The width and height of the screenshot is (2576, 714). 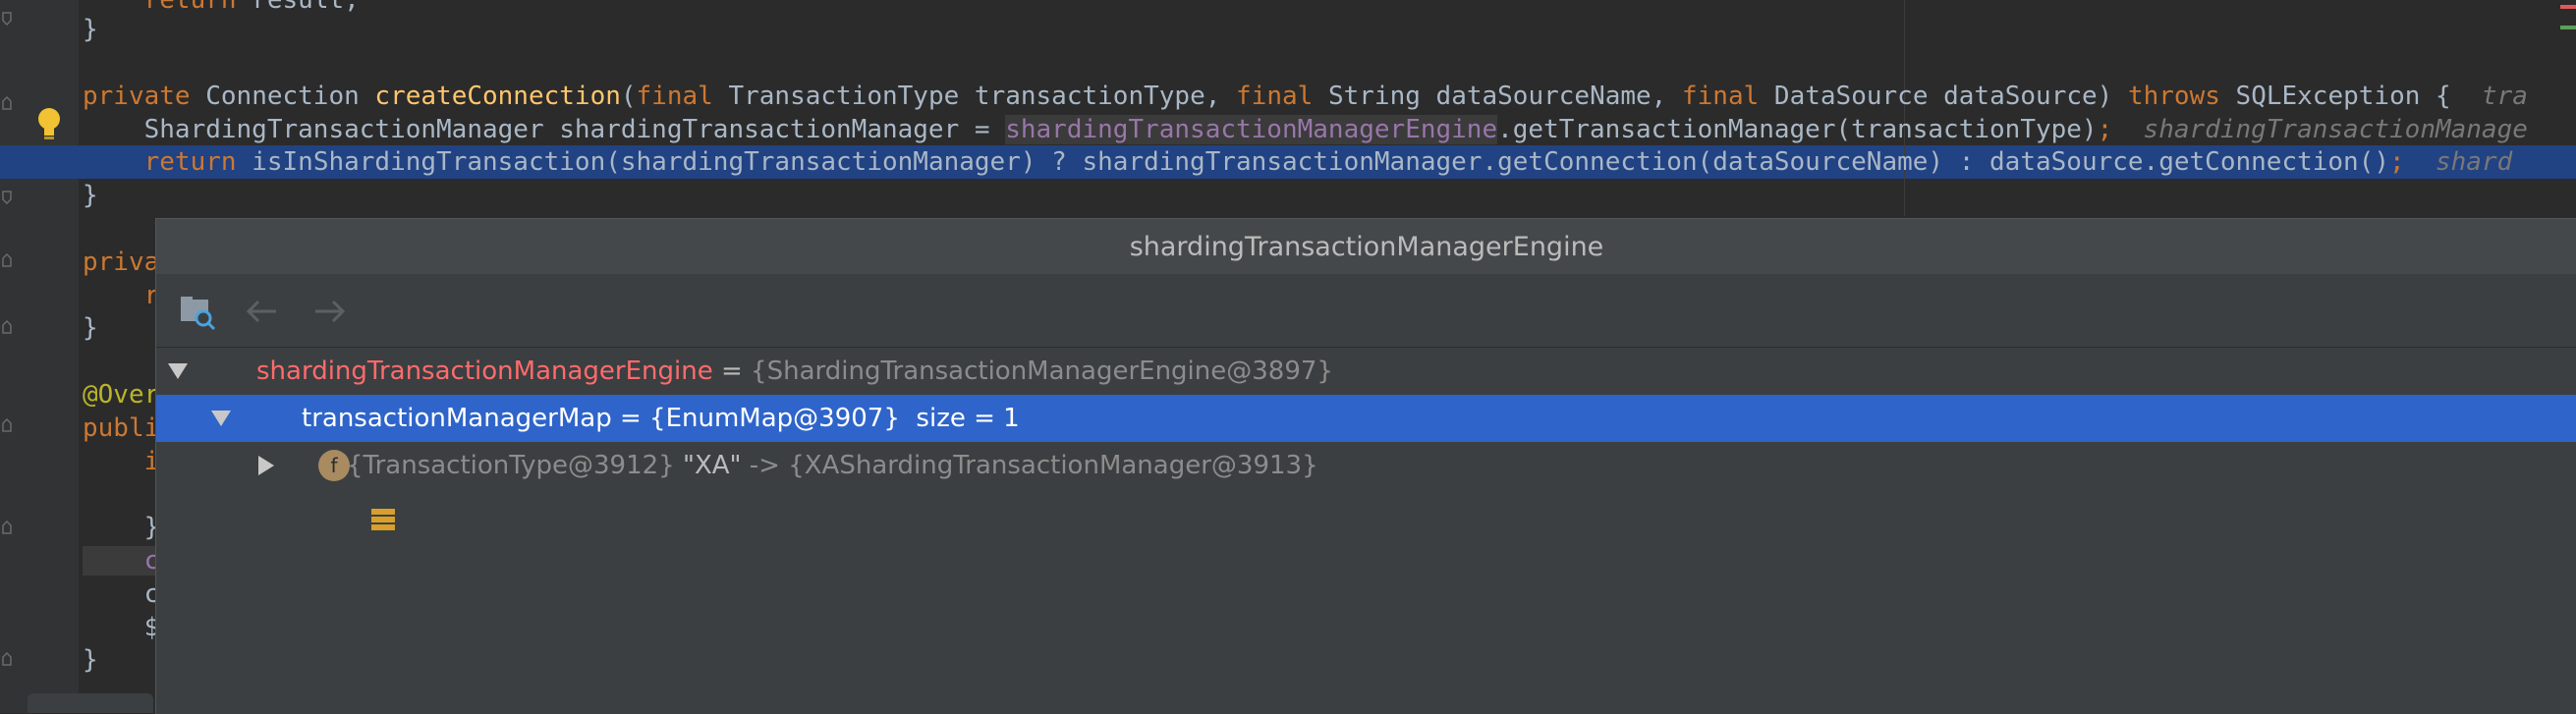 I want to click on code-line: i, so click(x=121, y=461).